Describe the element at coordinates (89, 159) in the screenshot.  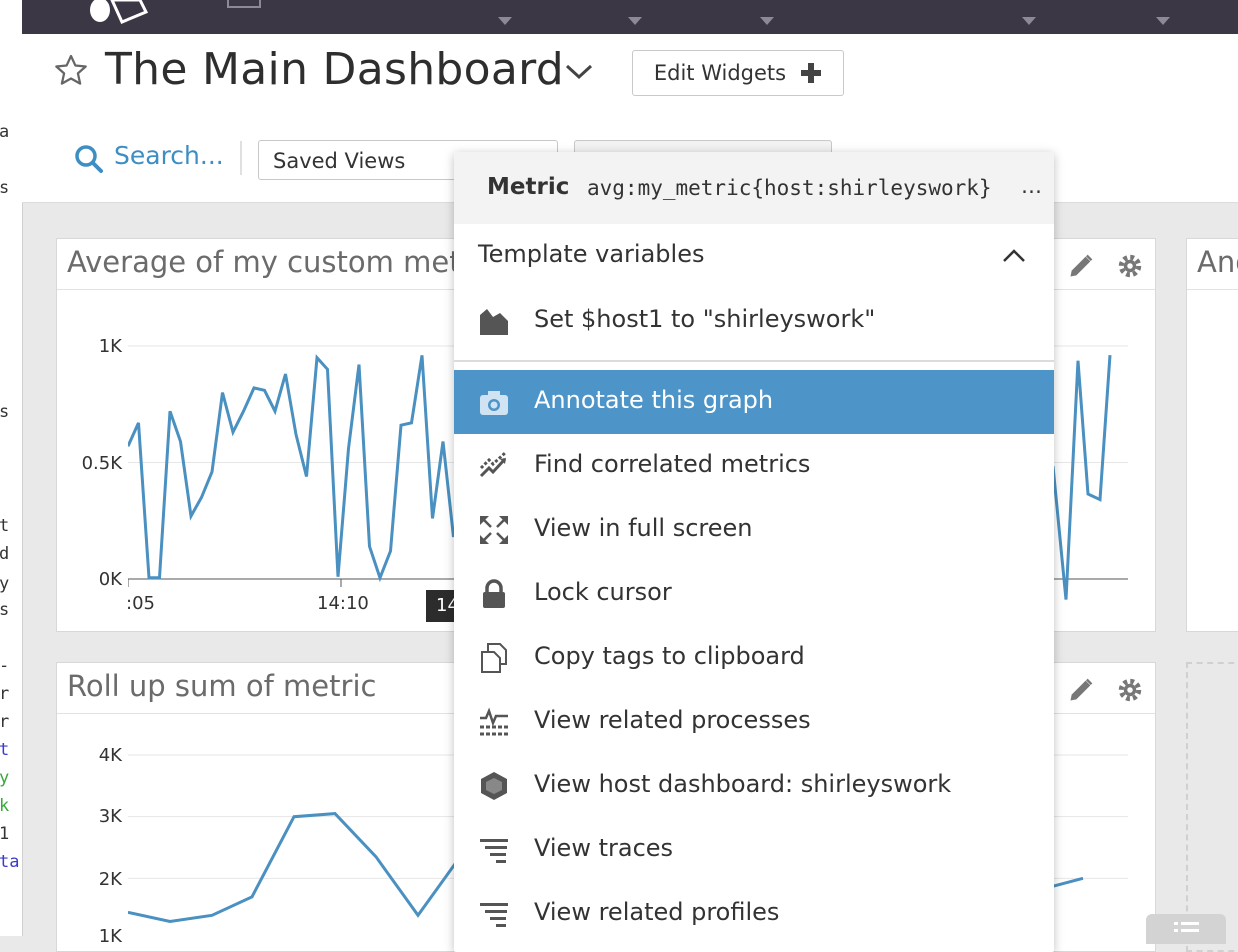
I see `search-icon` at that location.